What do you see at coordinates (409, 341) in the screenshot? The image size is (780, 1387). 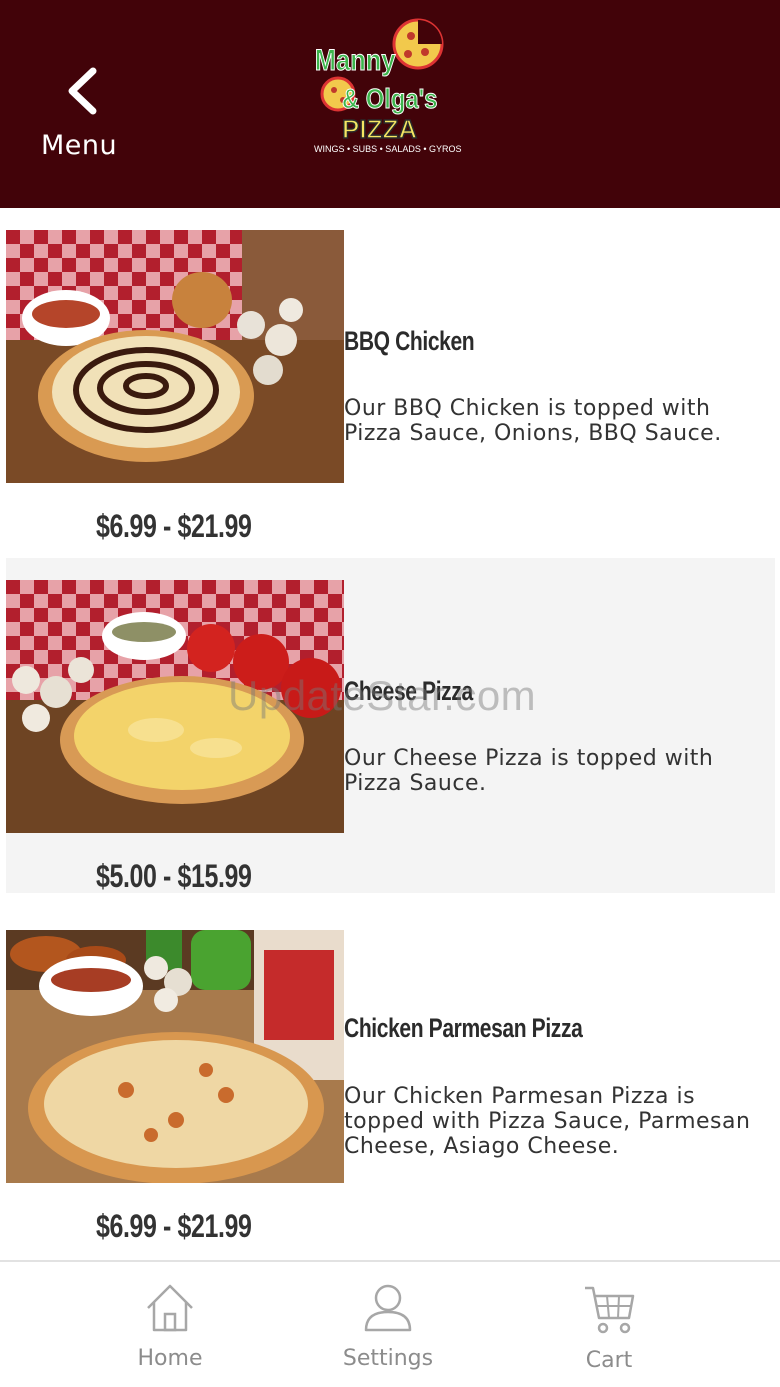 I see `item-name: BBQ Chicken` at bounding box center [409, 341].